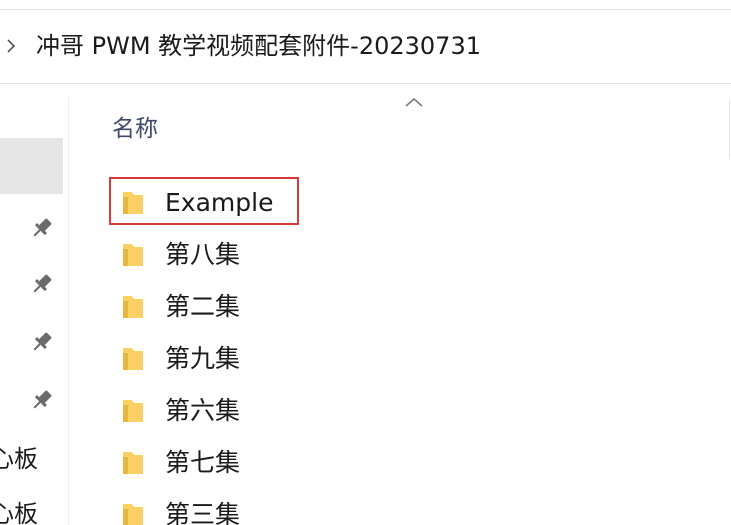 The width and height of the screenshot is (731, 525). Describe the element at coordinates (203, 358) in the screenshot. I see `folder-name: 第九集` at that location.